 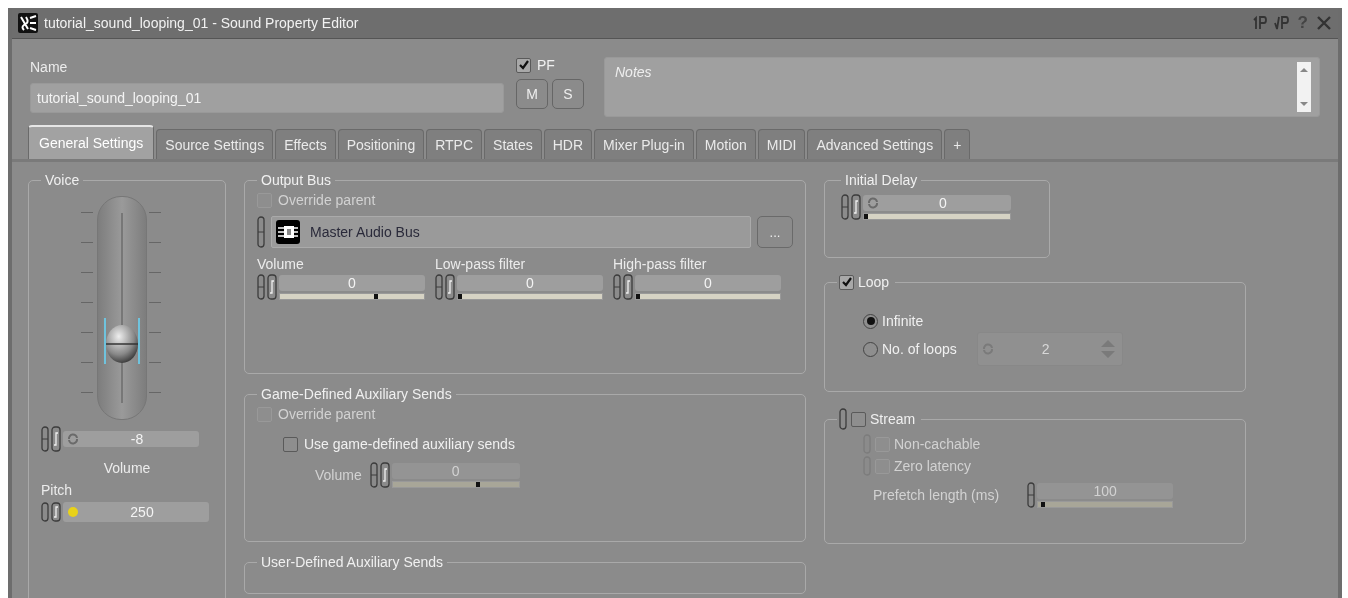 I want to click on tab: Source Settings, so click(x=215, y=144).